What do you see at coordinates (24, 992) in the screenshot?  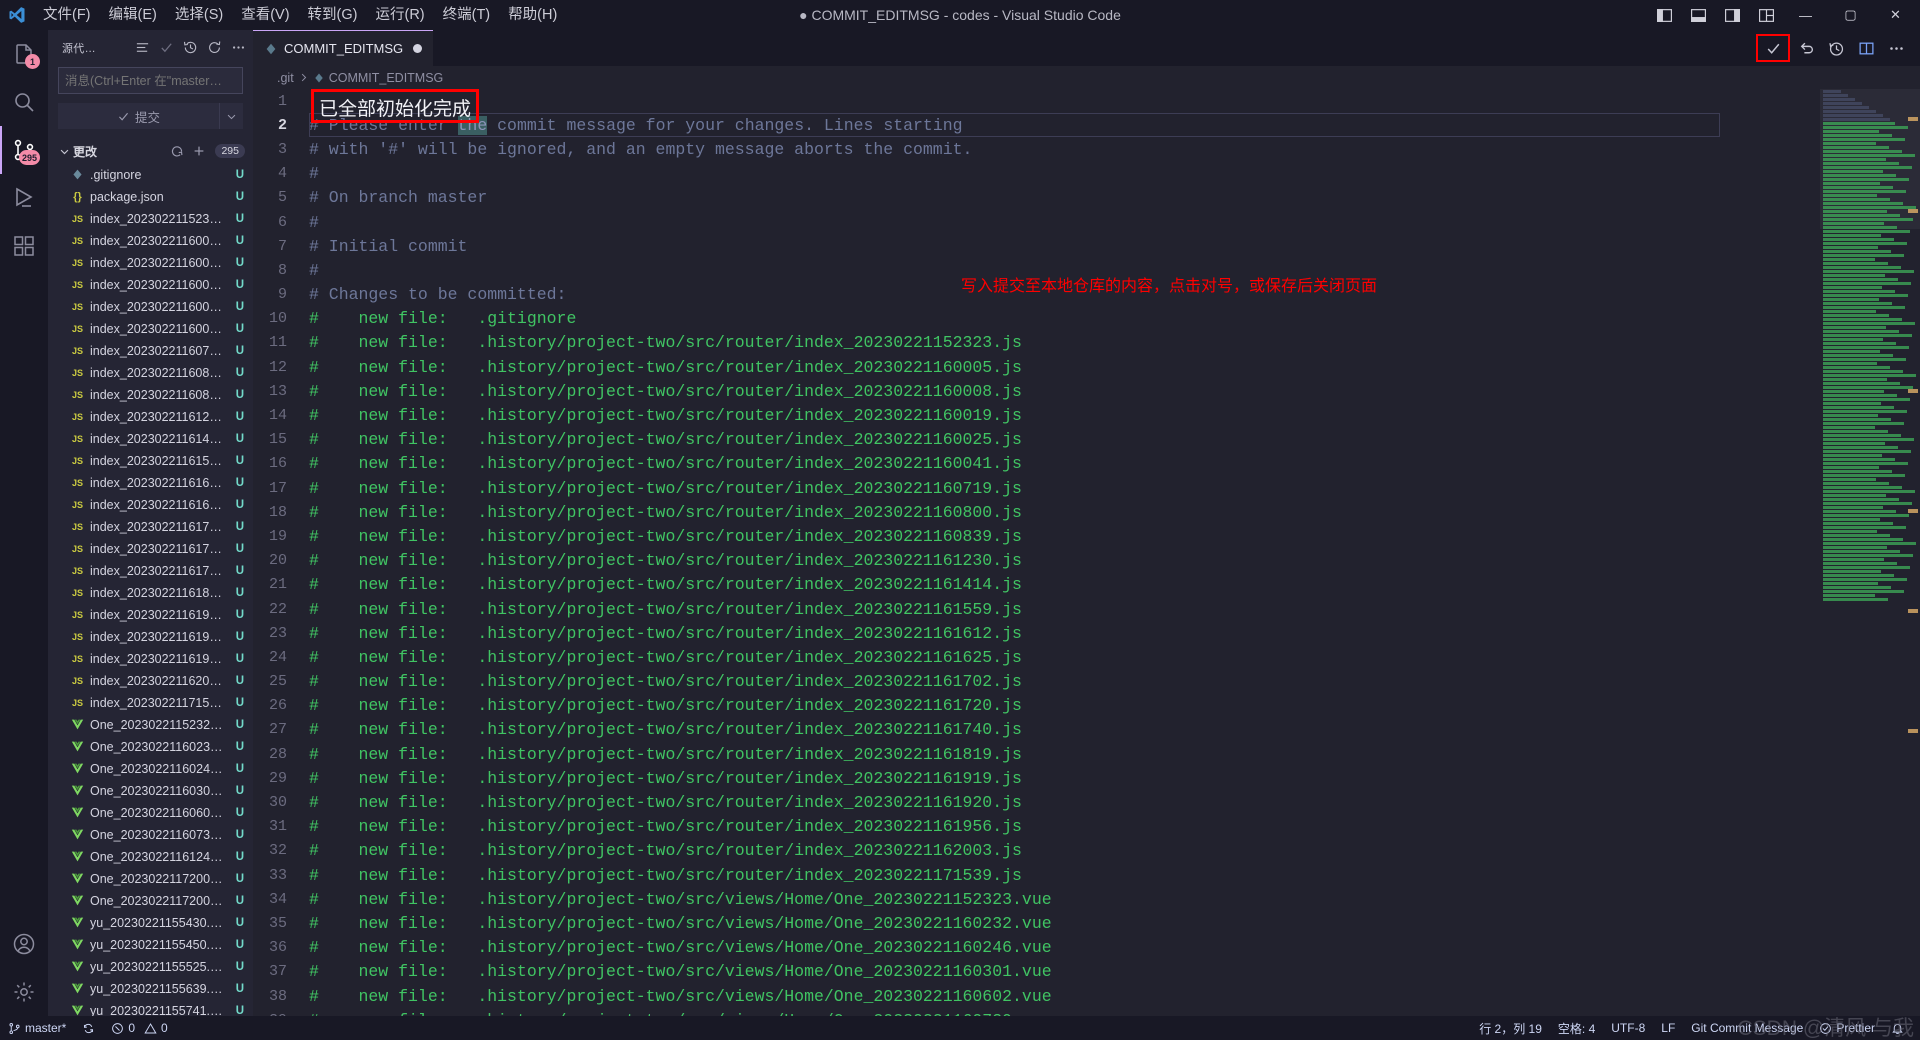 I see `activity-settings-gear-icon` at bounding box center [24, 992].